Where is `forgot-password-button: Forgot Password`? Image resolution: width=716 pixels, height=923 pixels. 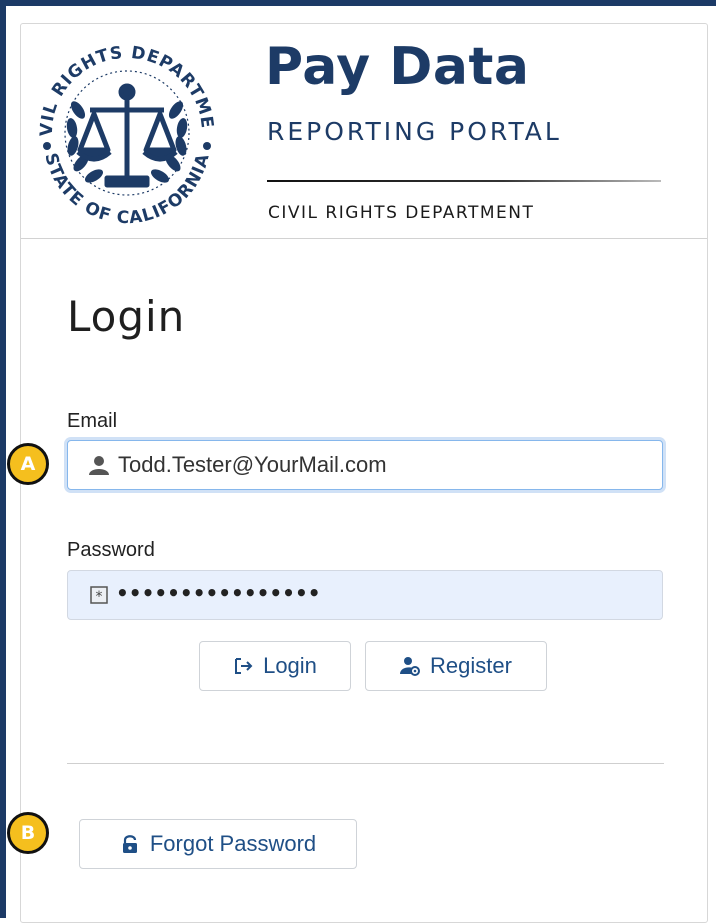
forgot-password-button: Forgot Password is located at coordinates (218, 844).